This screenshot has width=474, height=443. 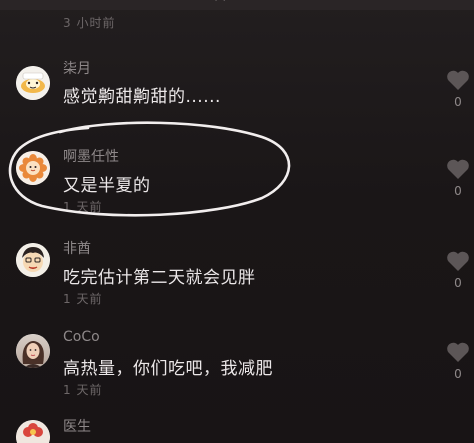 I want to click on comment-username: CoCo, so click(x=81, y=337).